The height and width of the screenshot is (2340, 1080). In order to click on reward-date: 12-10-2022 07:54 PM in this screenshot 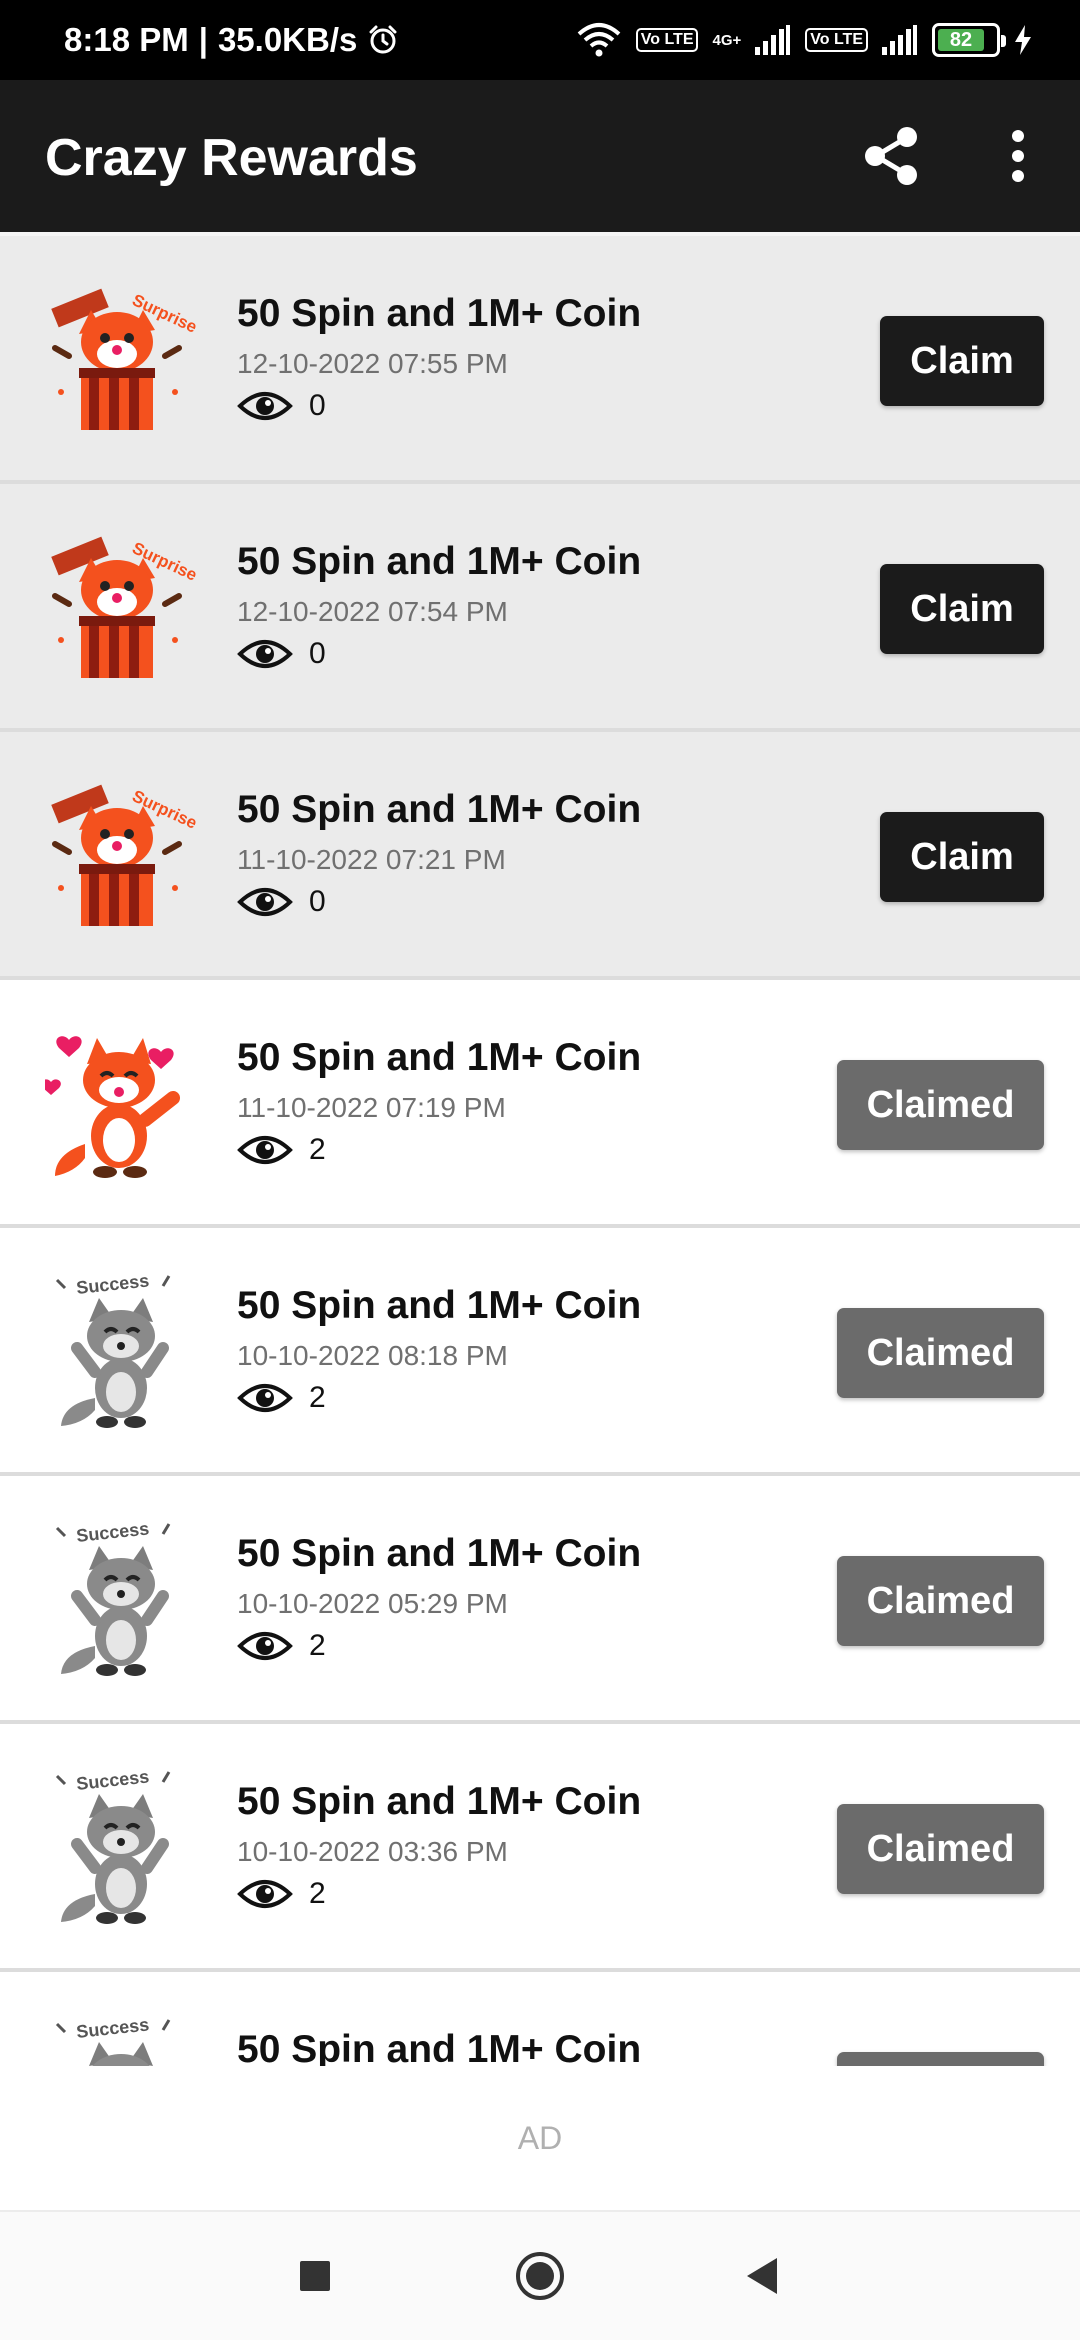, I will do `click(372, 611)`.